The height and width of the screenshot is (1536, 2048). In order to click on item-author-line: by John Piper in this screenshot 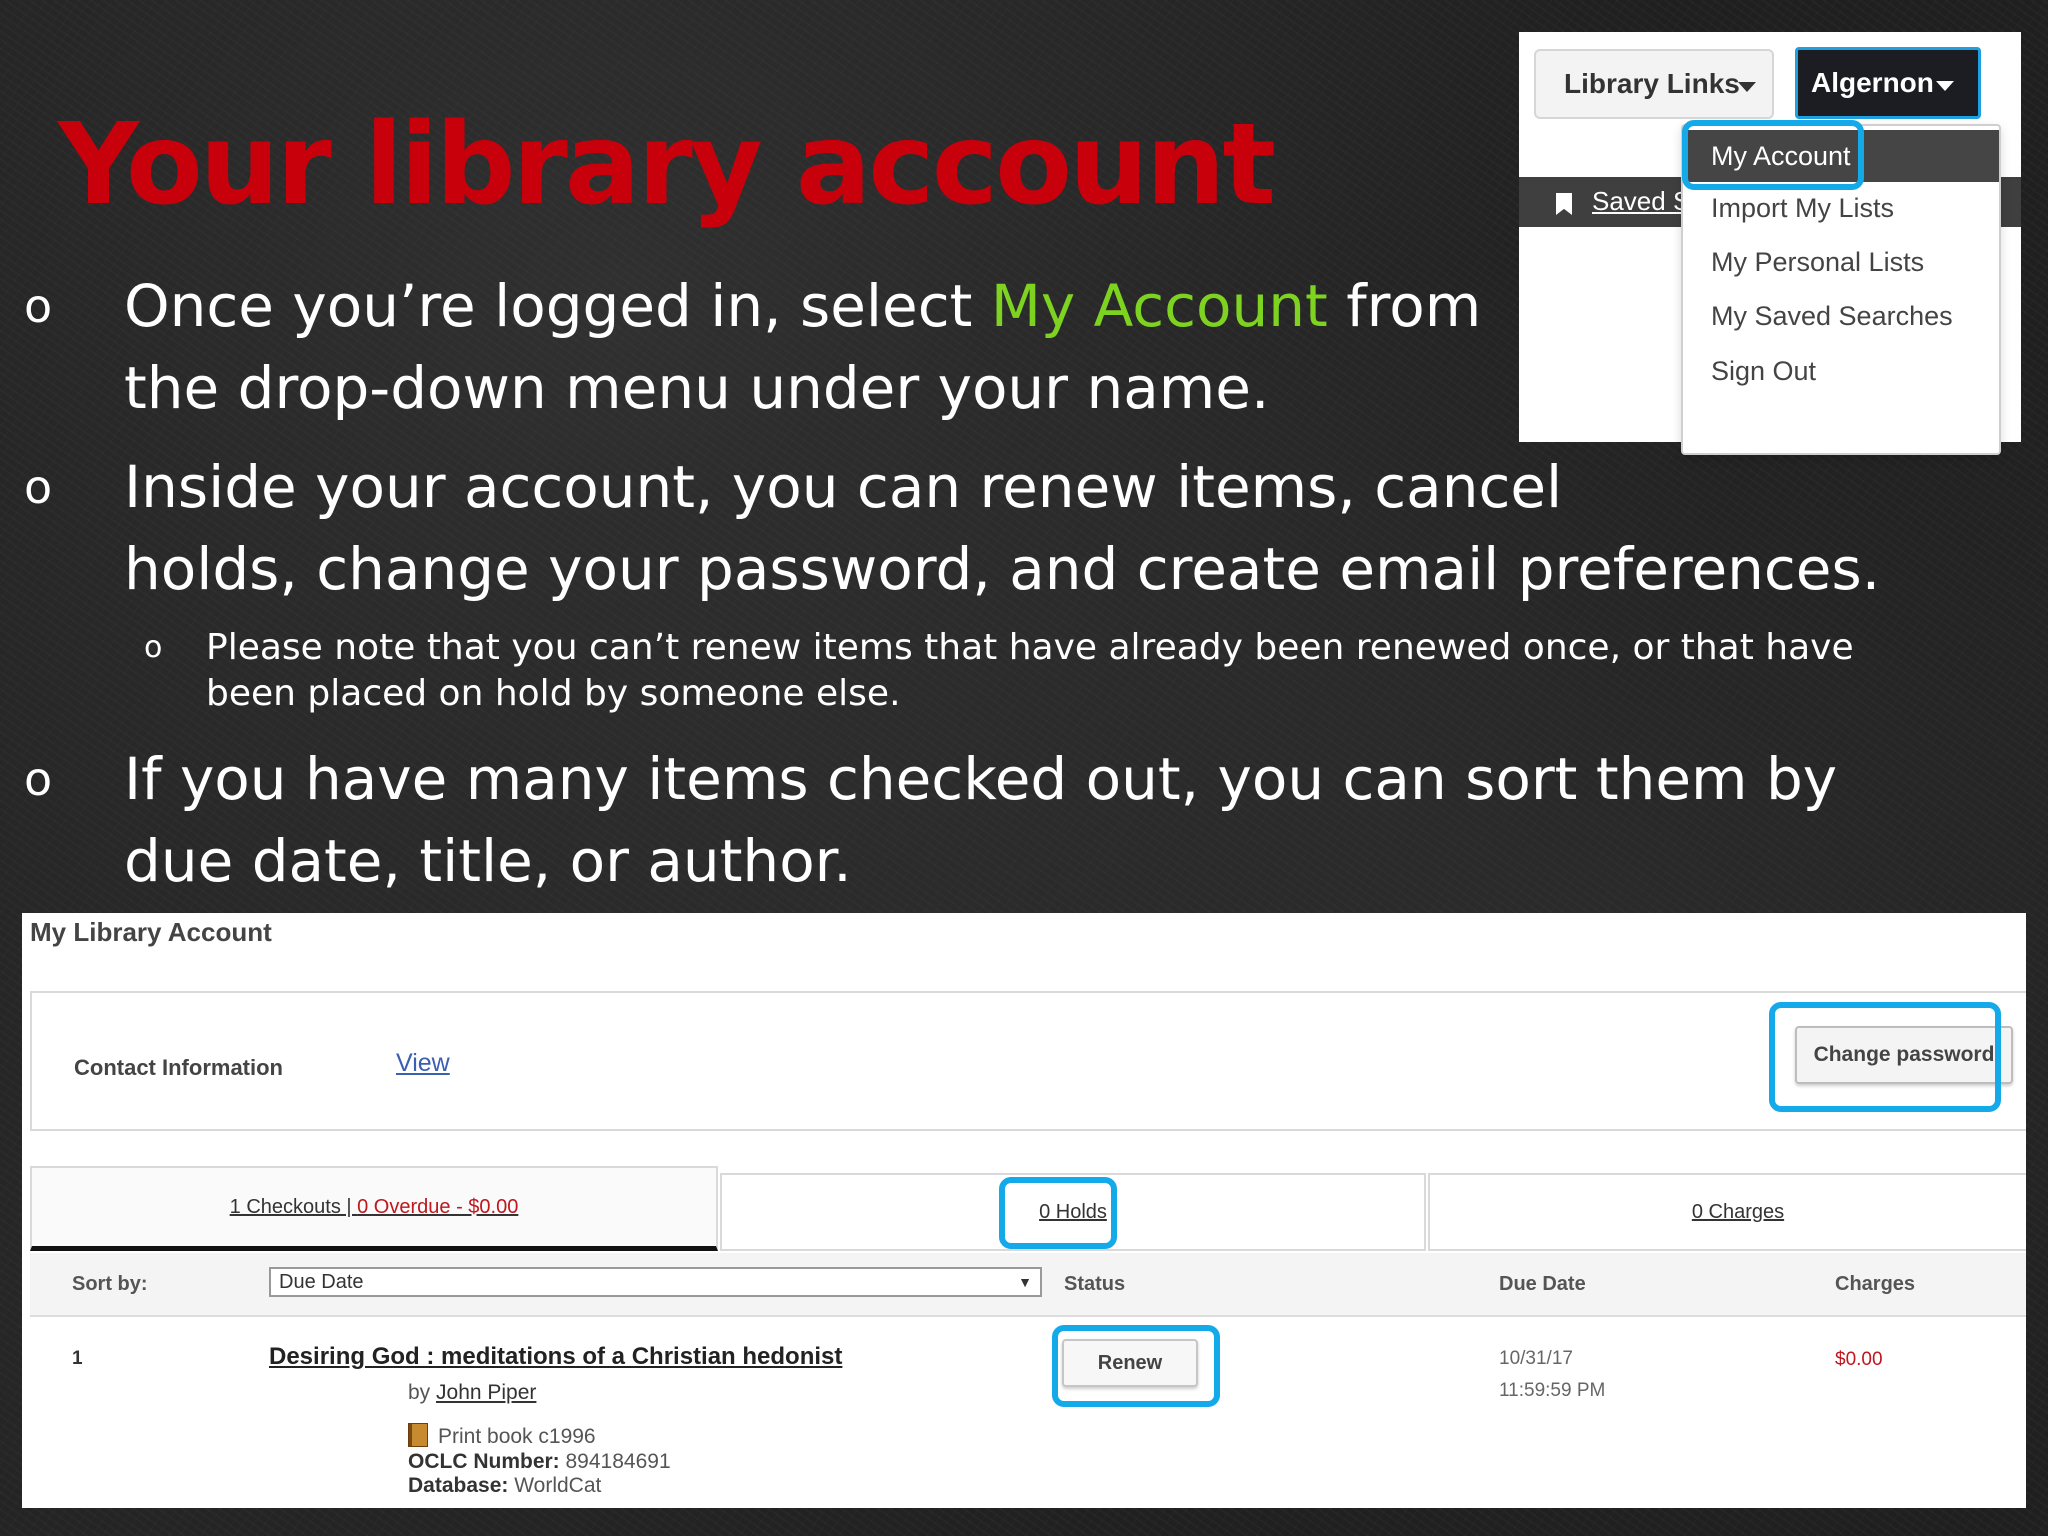, I will do `click(472, 1392)`.